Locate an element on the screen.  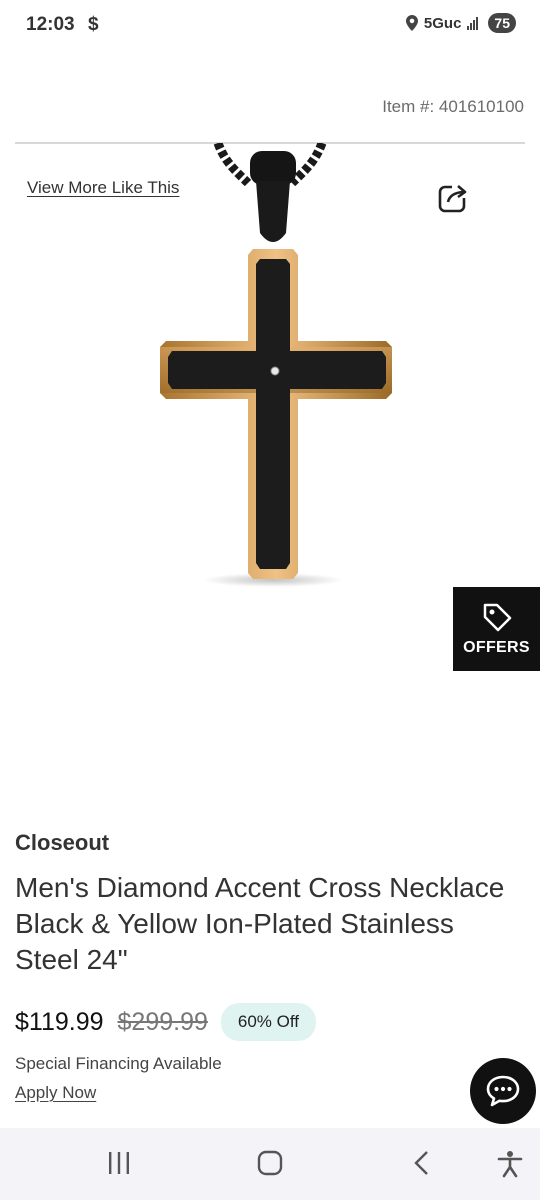
offers-label: OFFERS is located at coordinates (496, 647).